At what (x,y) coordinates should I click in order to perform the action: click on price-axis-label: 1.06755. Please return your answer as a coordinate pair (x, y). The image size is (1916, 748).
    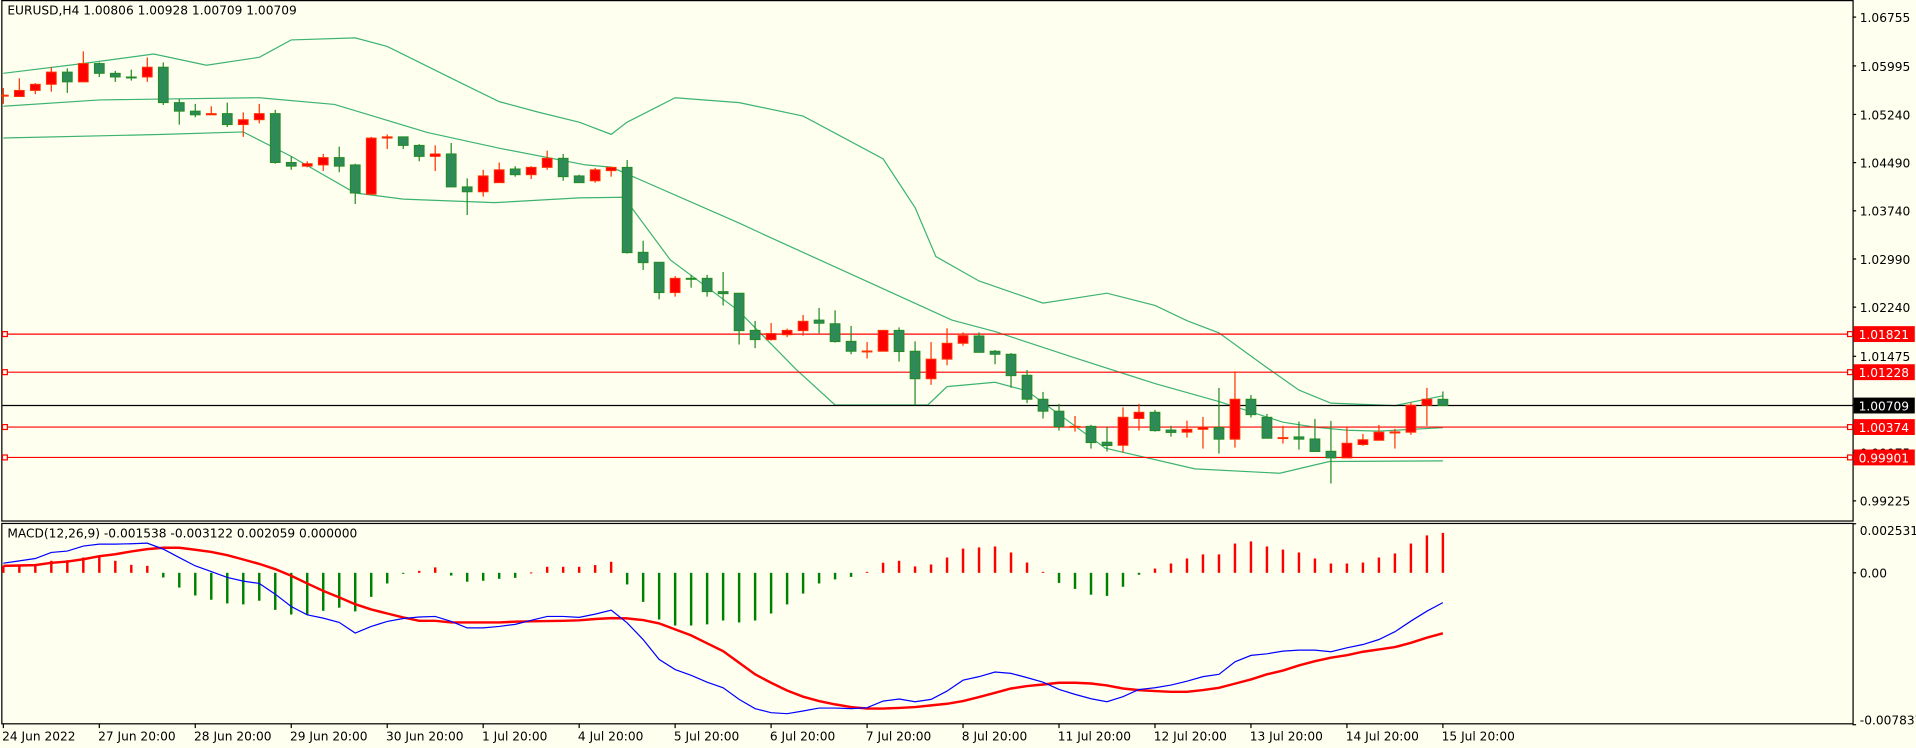
    Looking at the image, I should click on (1885, 18).